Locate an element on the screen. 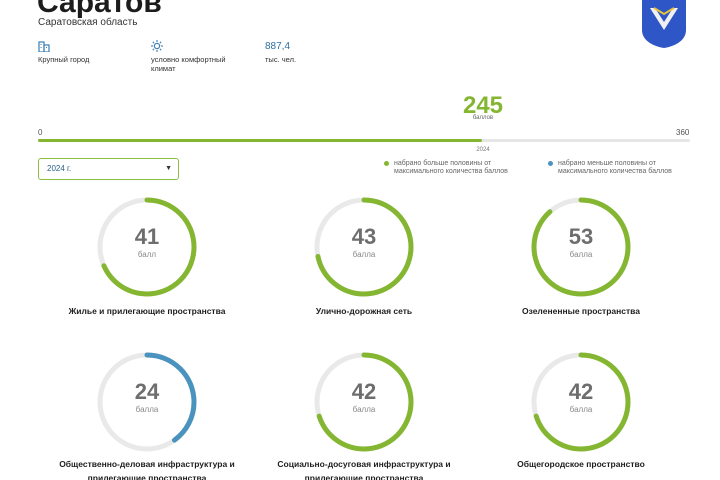 Image resolution: width=720 pixels, height=480 pixels. fact-climate: условно комфортный климат is located at coordinates (191, 56).